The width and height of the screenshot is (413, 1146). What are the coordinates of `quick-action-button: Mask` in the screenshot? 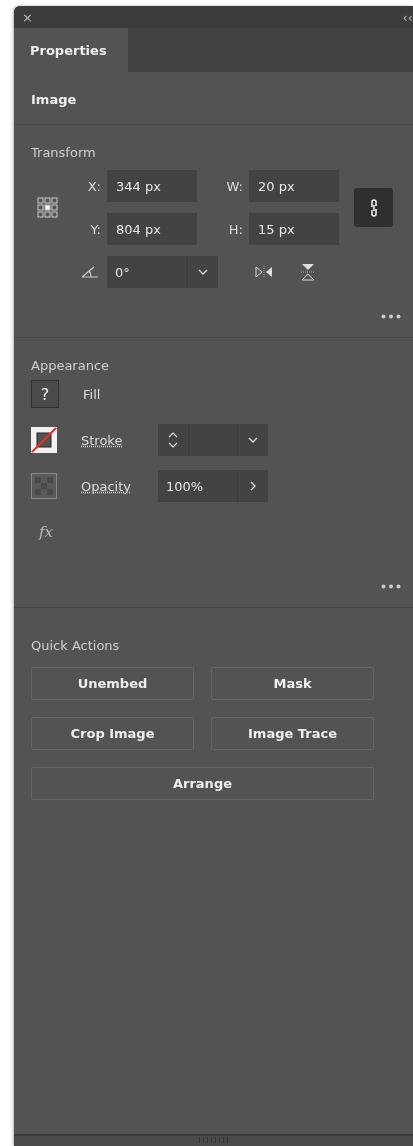 It's located at (292, 683).